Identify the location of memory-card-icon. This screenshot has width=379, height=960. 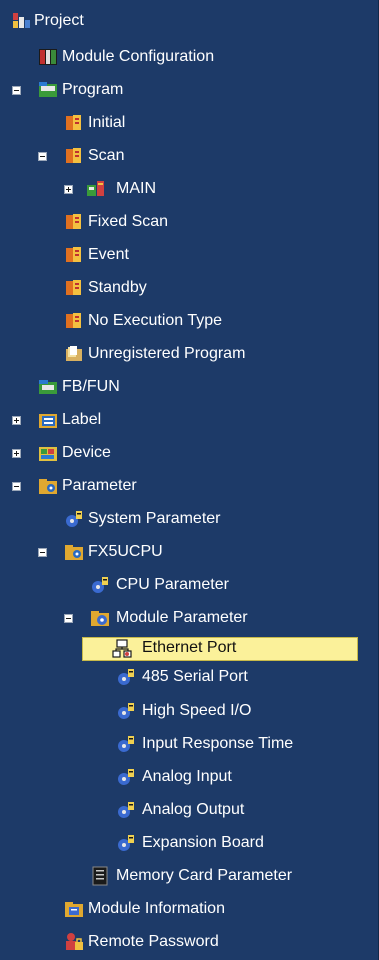
(100, 876).